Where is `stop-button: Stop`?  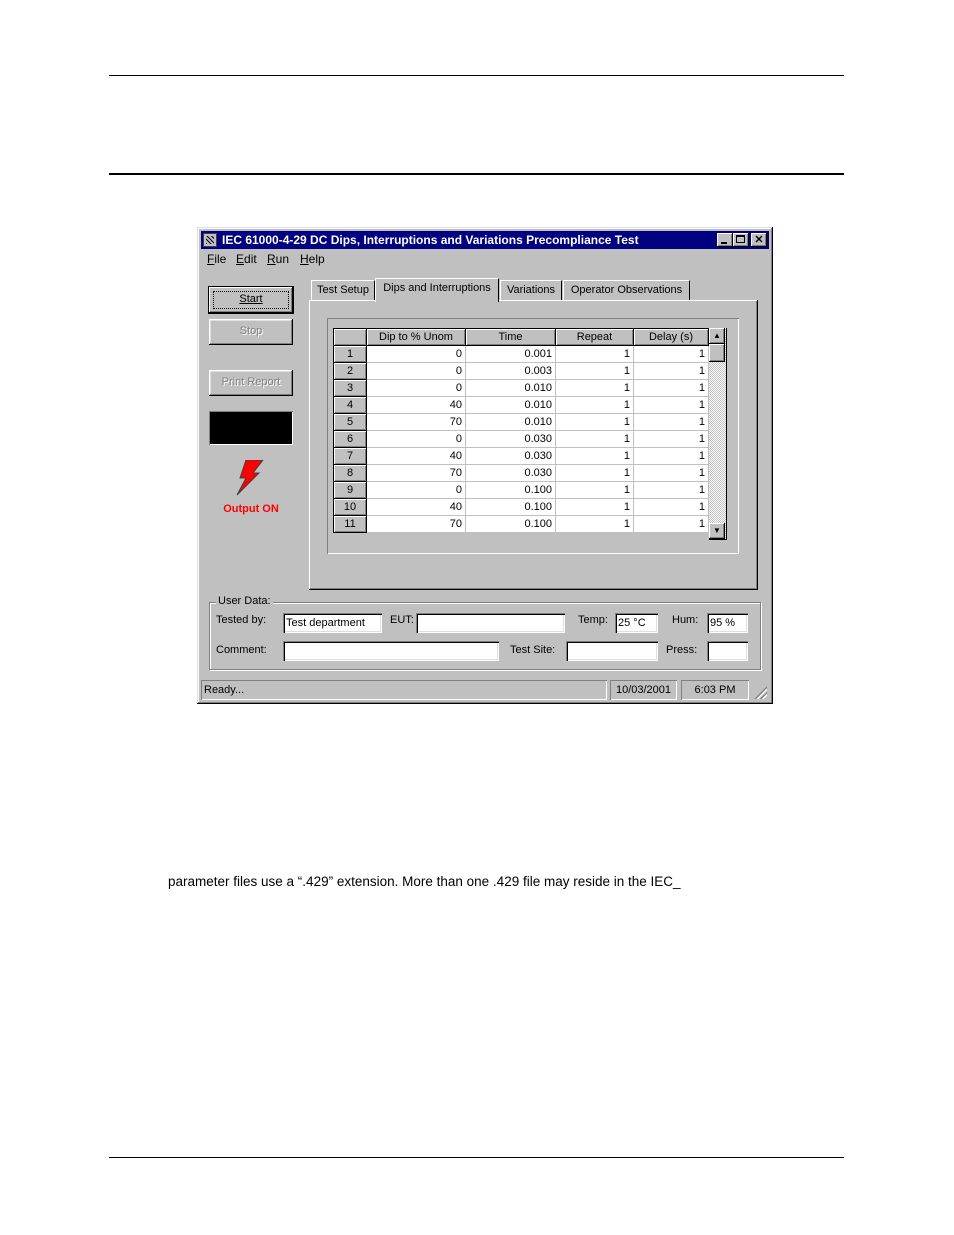 stop-button: Stop is located at coordinates (251, 332).